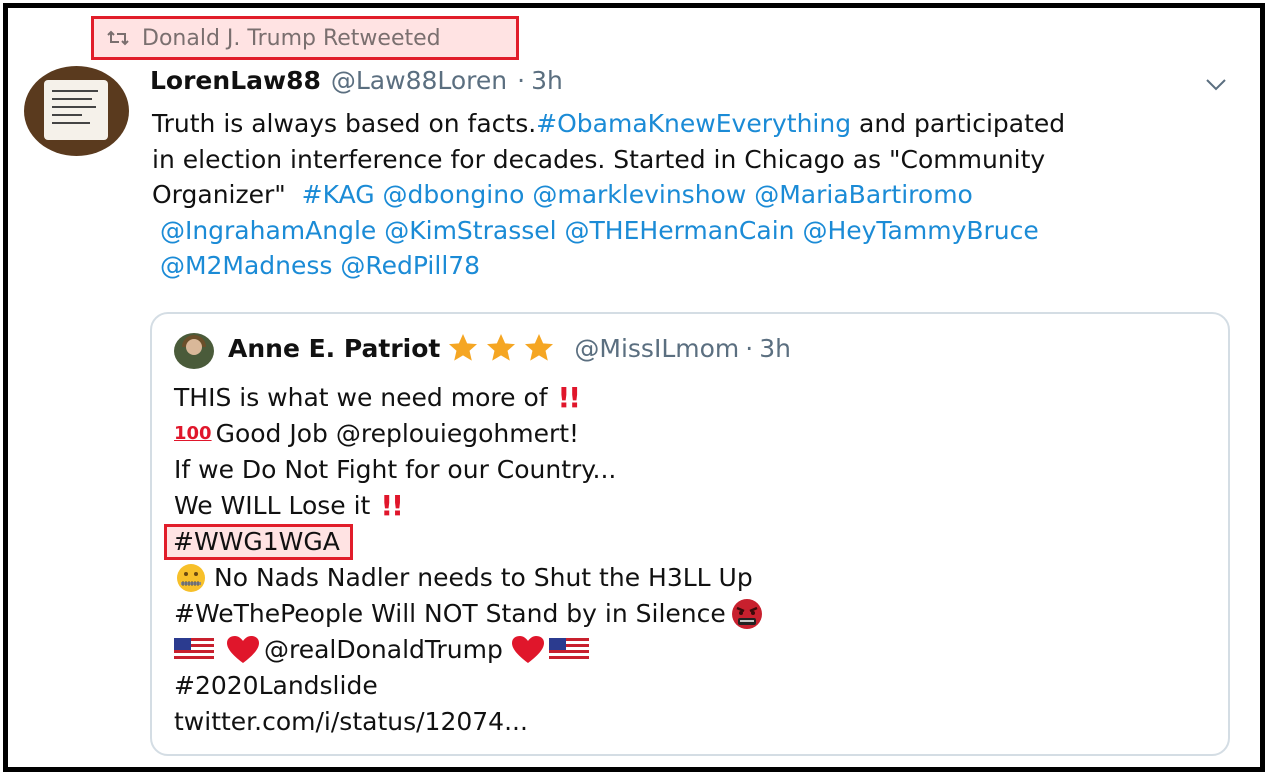 The image size is (1269, 776). I want to click on star-emojis, so click(501, 348).